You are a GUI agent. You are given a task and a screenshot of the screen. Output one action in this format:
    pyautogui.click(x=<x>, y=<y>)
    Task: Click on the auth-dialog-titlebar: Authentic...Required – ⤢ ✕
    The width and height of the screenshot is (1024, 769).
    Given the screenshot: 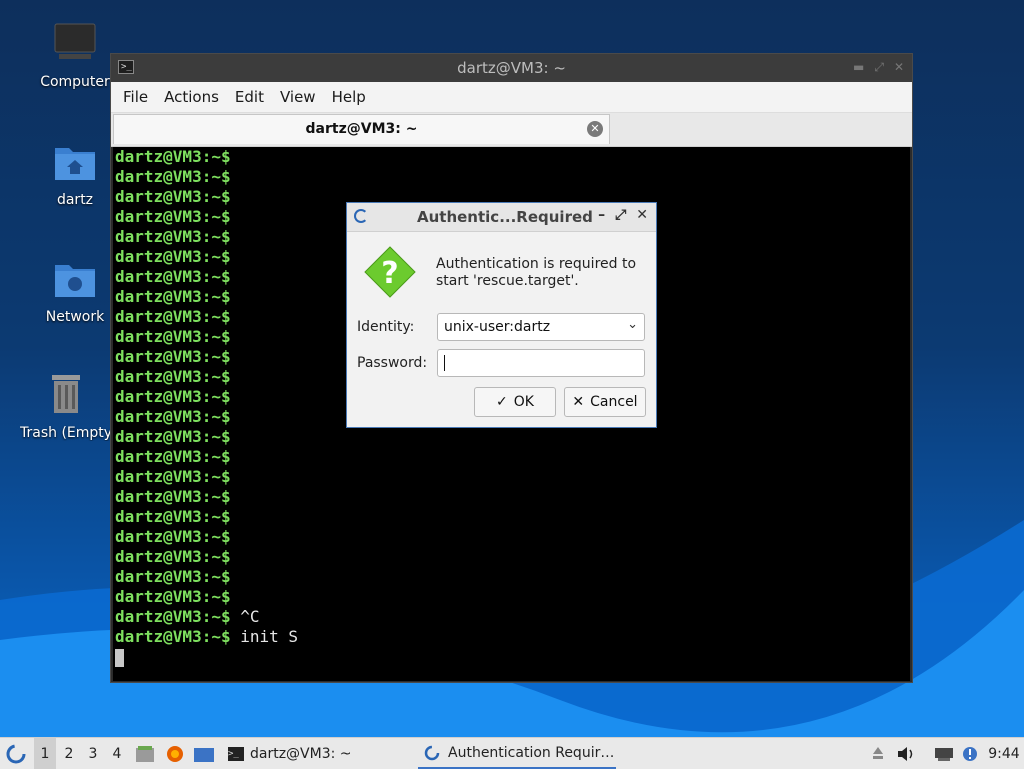 What is the action you would take?
    pyautogui.click(x=501, y=217)
    